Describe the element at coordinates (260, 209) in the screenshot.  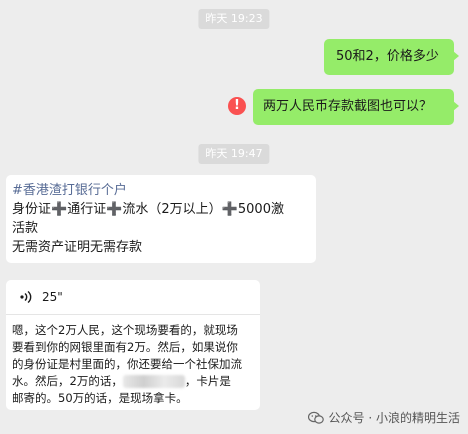
I see `requirement-activation: 5000激` at that location.